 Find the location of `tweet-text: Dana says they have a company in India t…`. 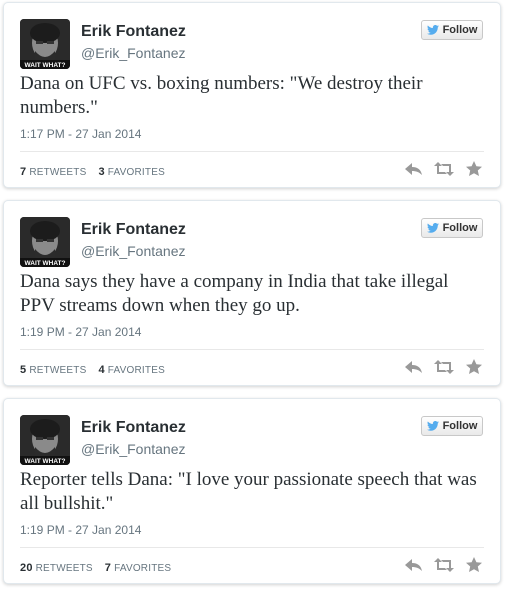

tweet-text: Dana says they have a company in India t… is located at coordinates (234, 293).